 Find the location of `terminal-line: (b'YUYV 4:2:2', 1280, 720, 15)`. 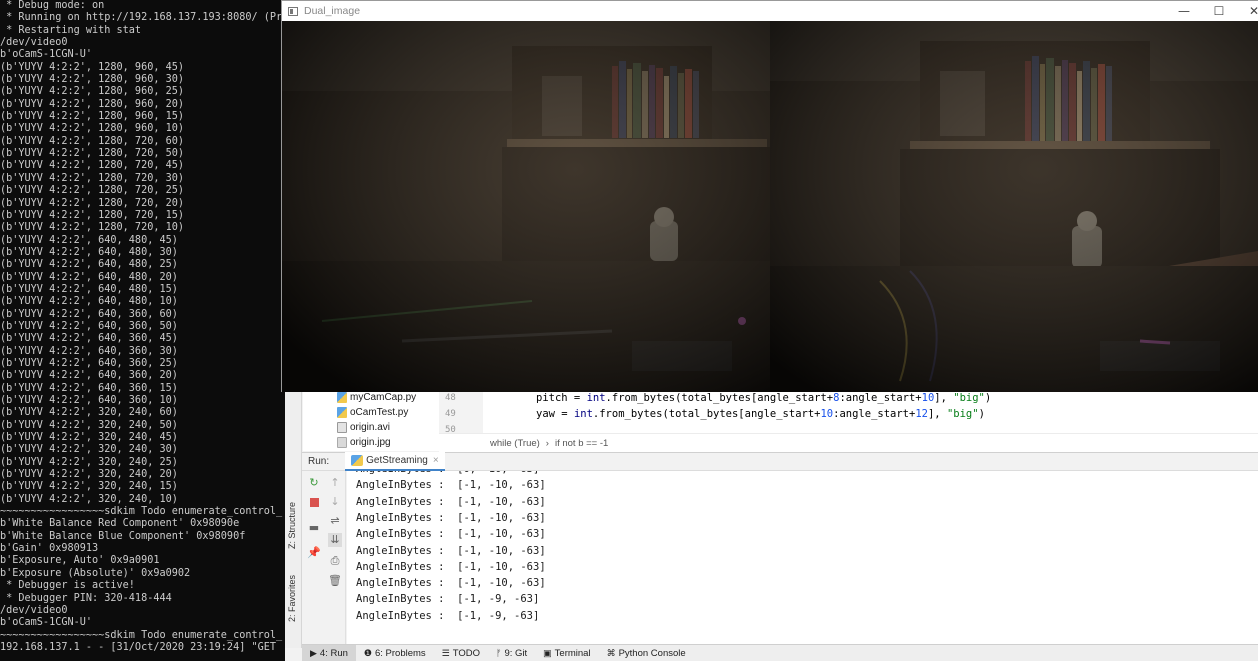

terminal-line: (b'YUYV 4:2:2', 1280, 720, 15) is located at coordinates (92, 215).